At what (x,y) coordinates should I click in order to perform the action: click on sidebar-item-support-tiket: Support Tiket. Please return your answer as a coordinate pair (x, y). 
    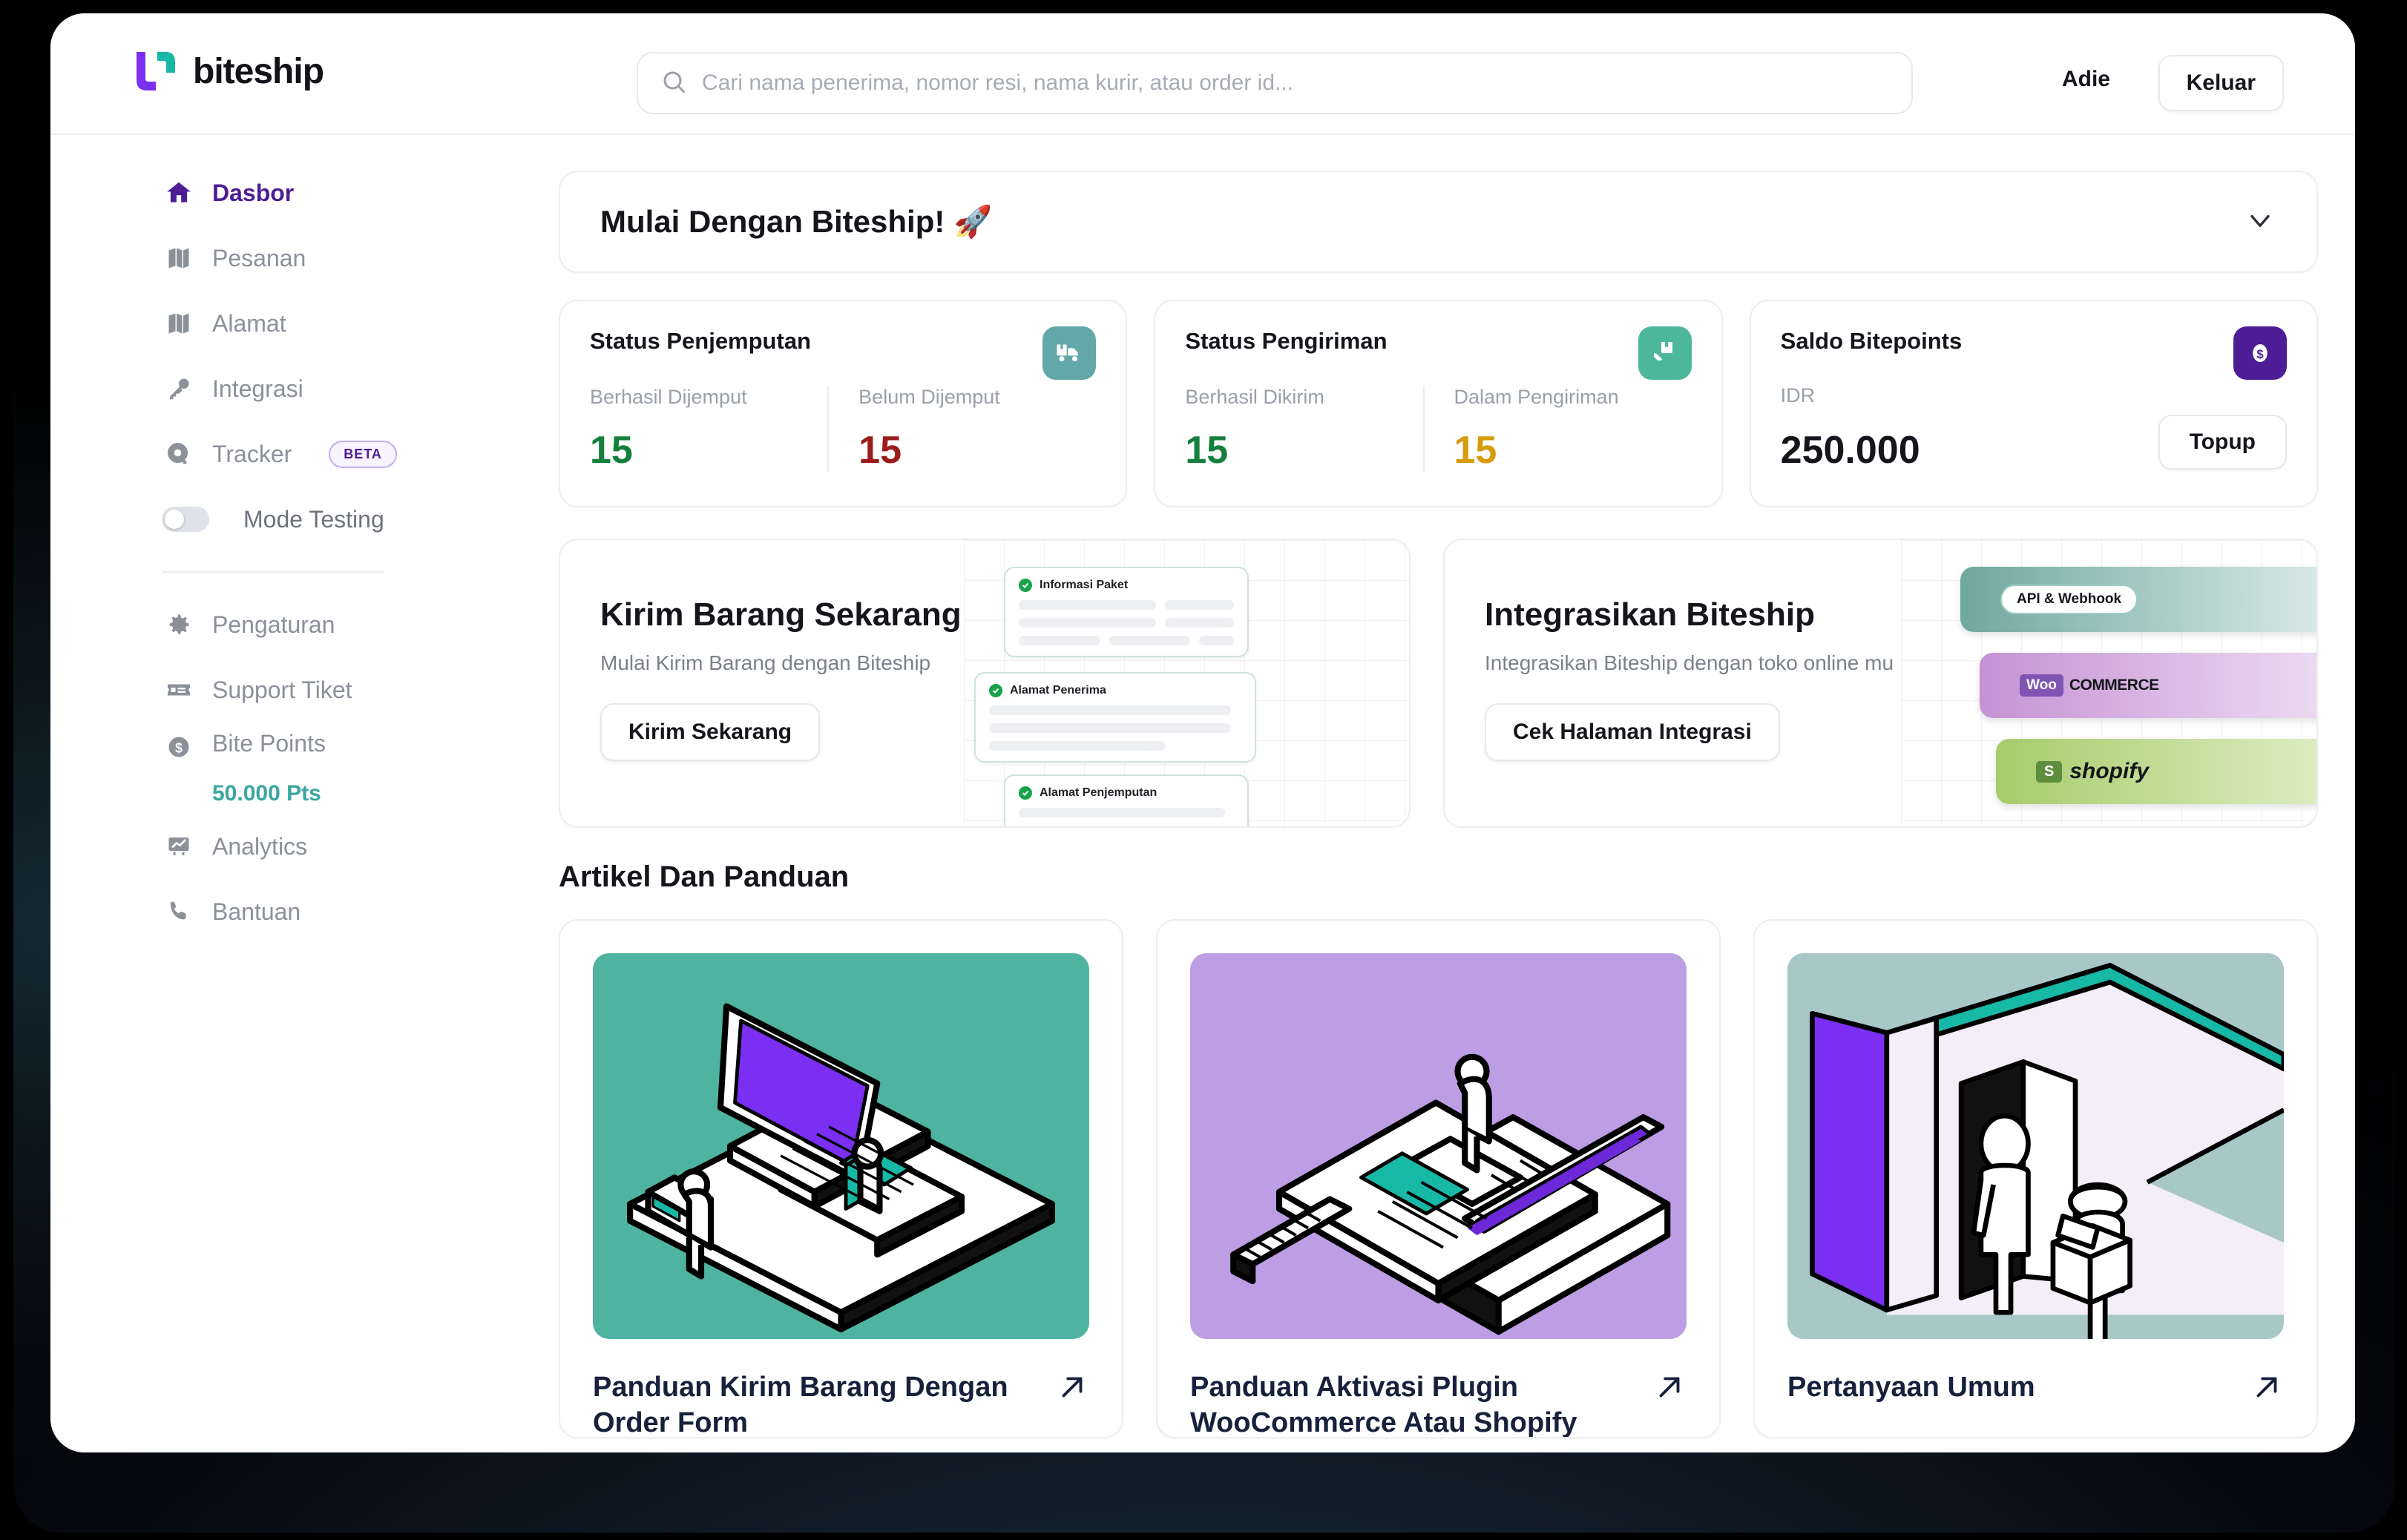
    Looking at the image, I should click on (278, 690).